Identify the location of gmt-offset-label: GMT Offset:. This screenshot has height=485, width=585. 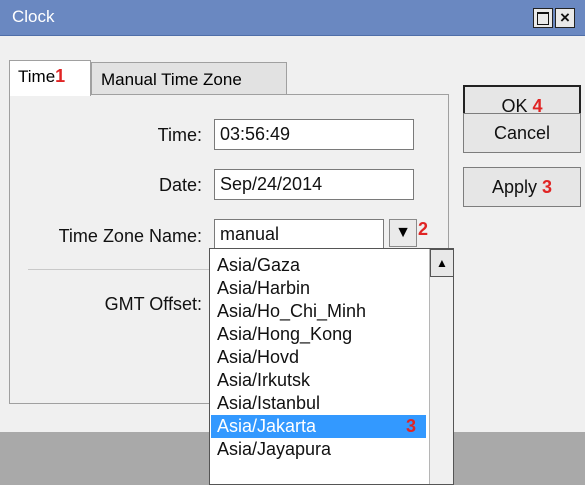
(153, 304).